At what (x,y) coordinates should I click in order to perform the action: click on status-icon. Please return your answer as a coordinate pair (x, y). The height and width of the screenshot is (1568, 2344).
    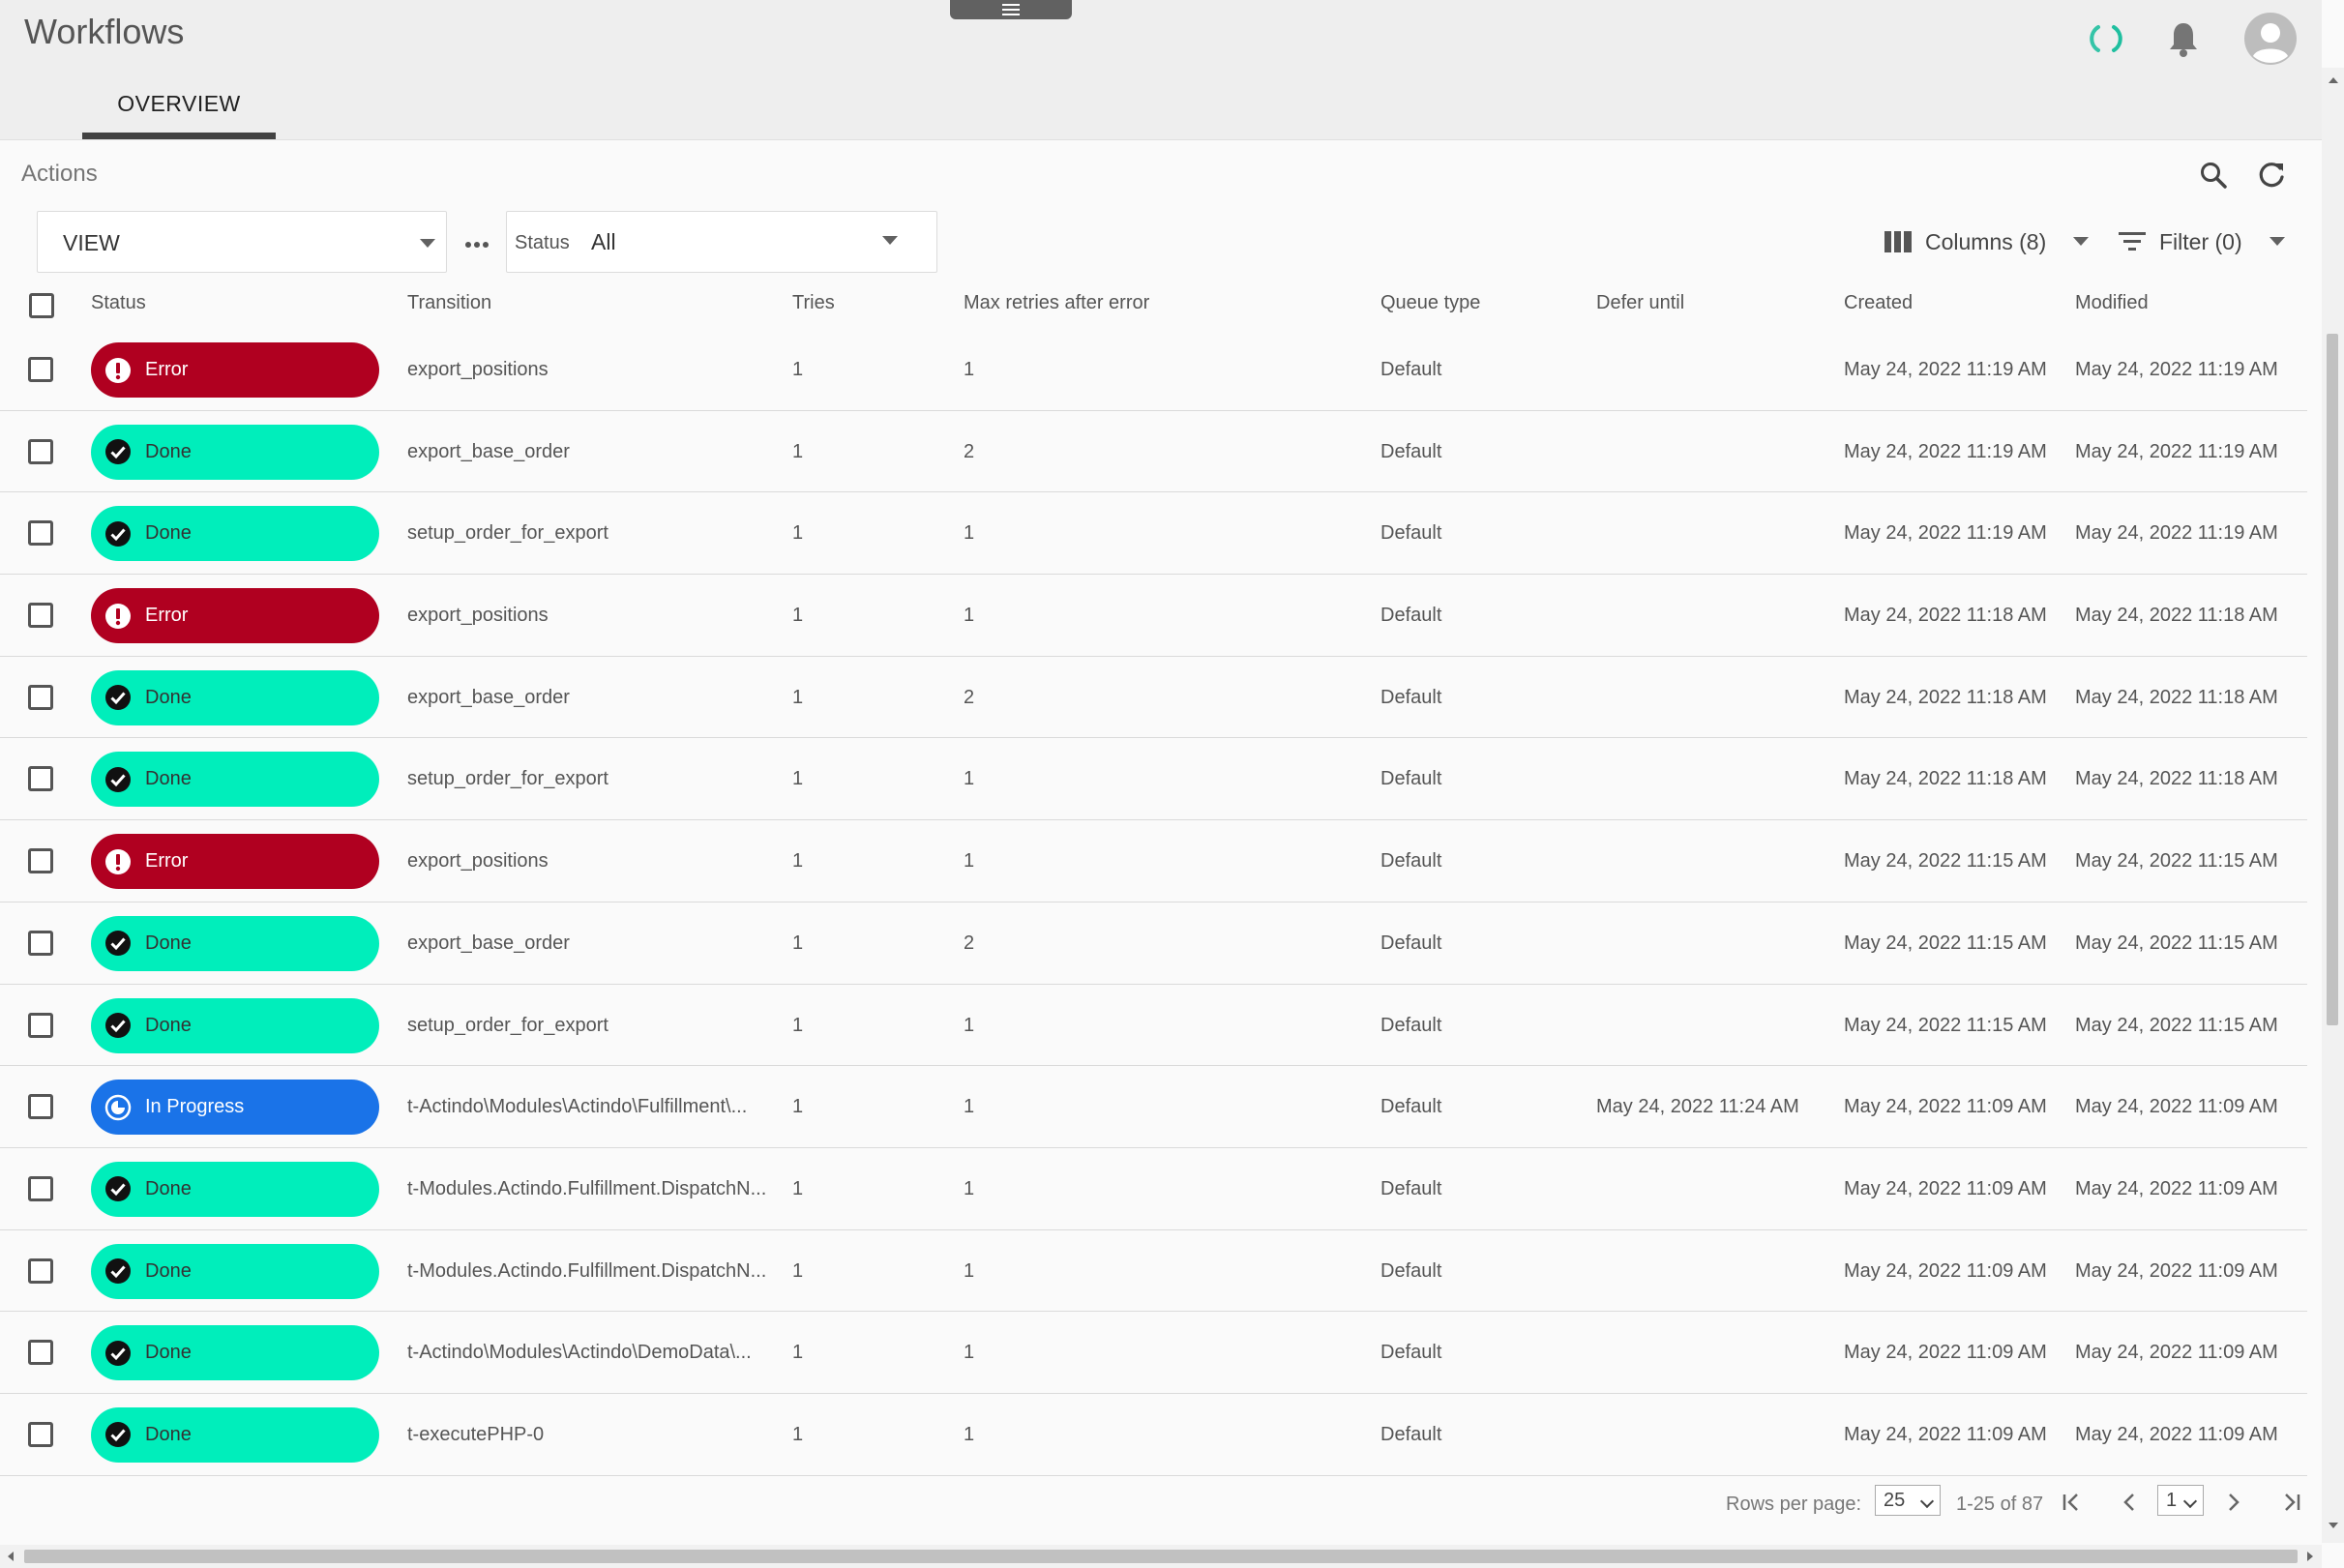
    Looking at the image, I should click on (118, 1434).